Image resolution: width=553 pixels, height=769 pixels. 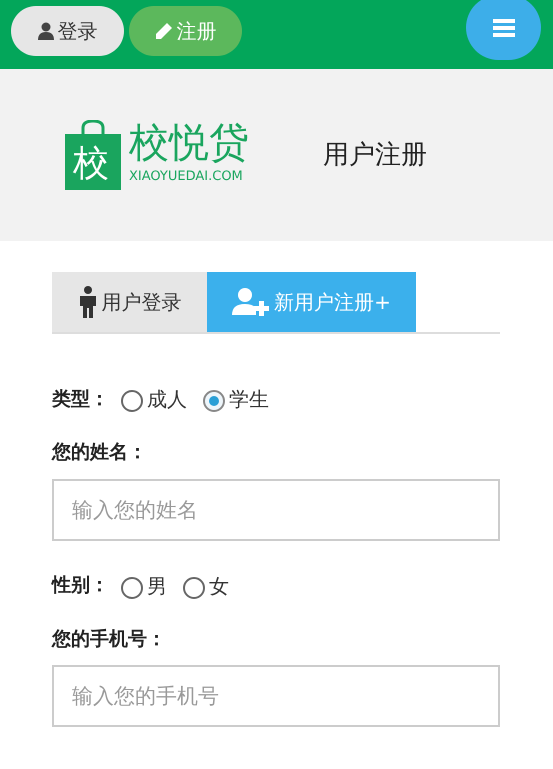 I want to click on logo-domain: XIAOYUEDAI.COM, so click(x=186, y=177).